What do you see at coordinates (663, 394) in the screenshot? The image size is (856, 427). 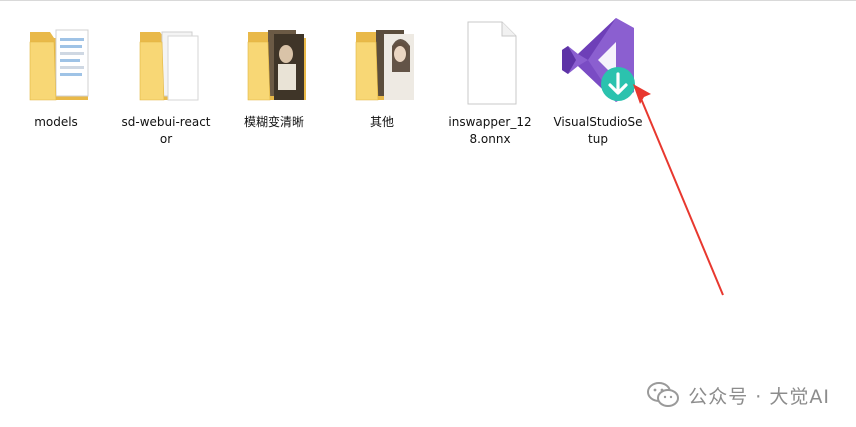 I see `wechat-icon` at bounding box center [663, 394].